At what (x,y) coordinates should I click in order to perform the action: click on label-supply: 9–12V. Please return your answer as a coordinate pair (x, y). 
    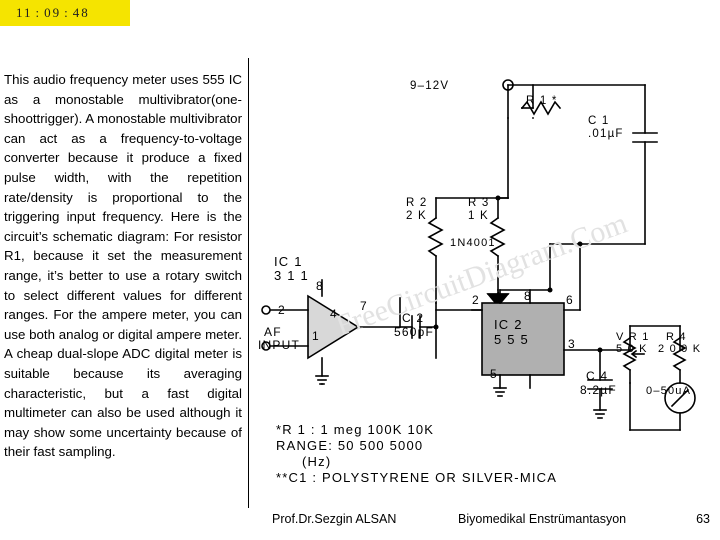
    Looking at the image, I should click on (429, 86).